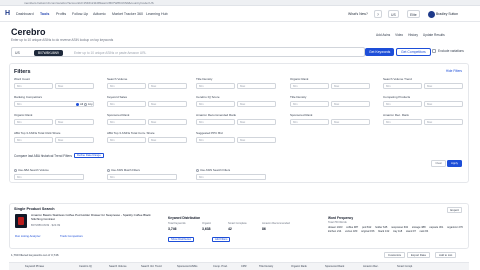 The height and width of the screenshot is (270, 480). I want to click on helium10-logo: H, so click(9, 14).